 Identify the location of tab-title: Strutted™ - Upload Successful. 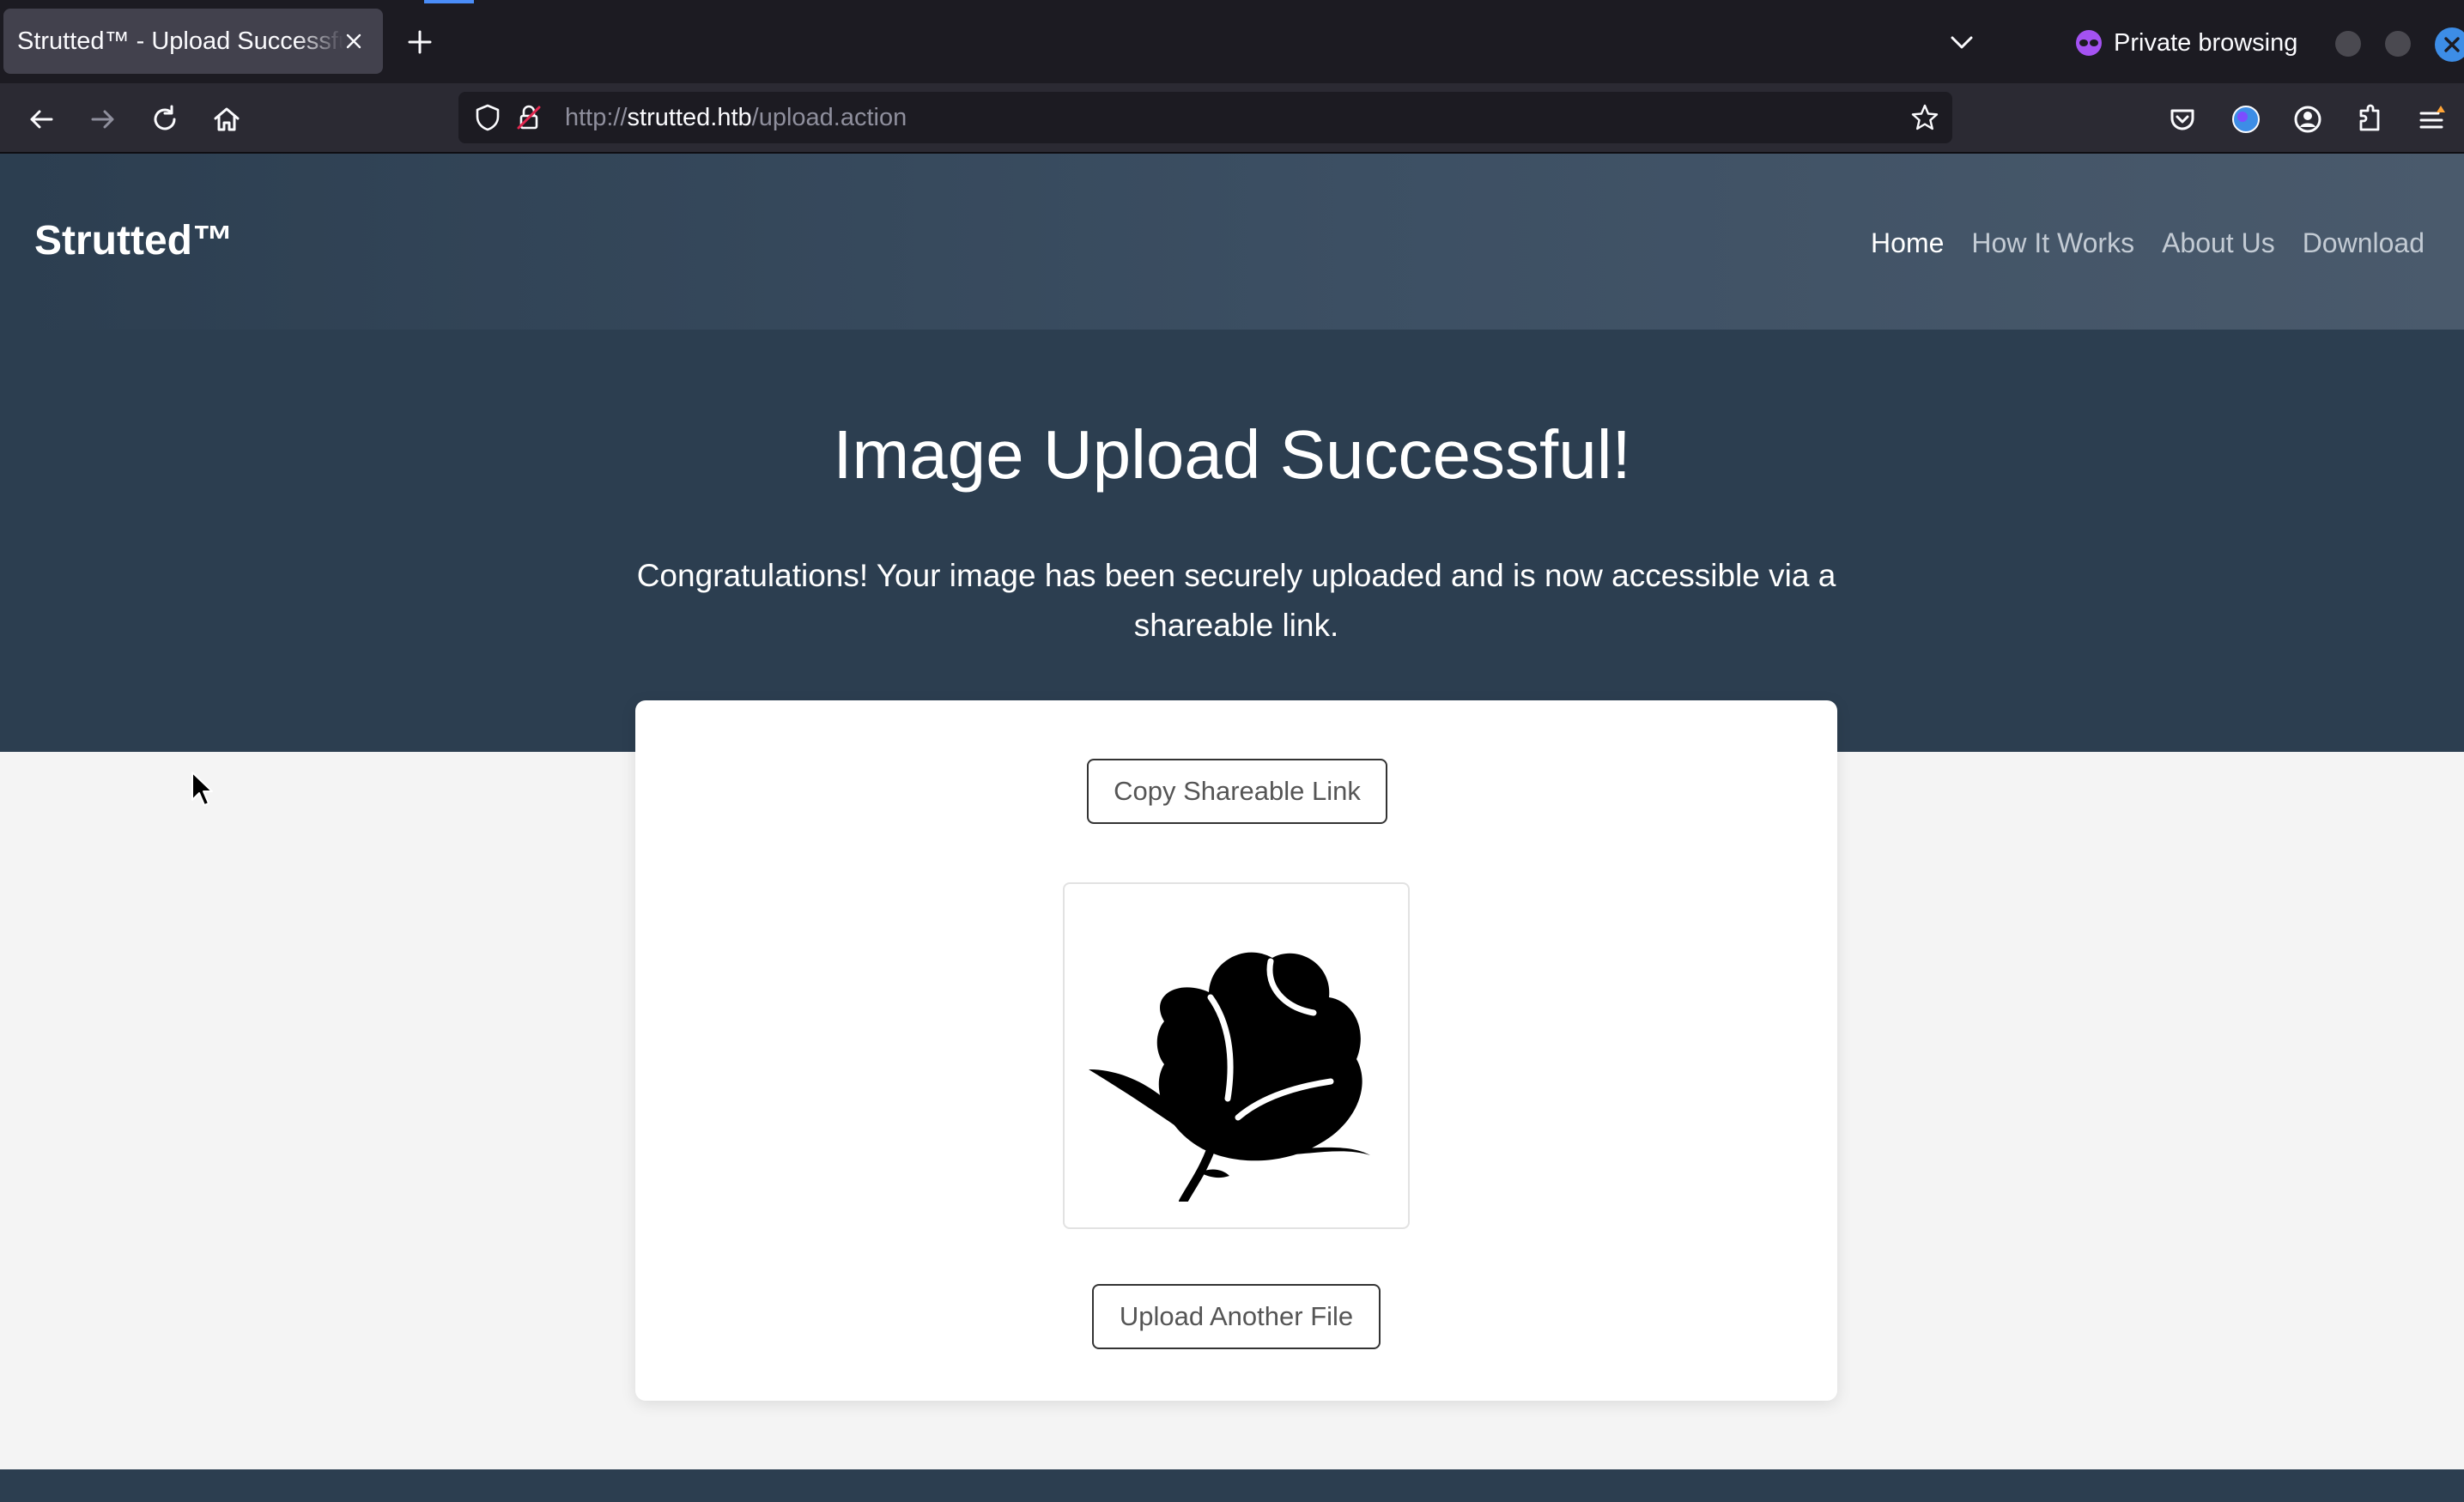
(180, 41).